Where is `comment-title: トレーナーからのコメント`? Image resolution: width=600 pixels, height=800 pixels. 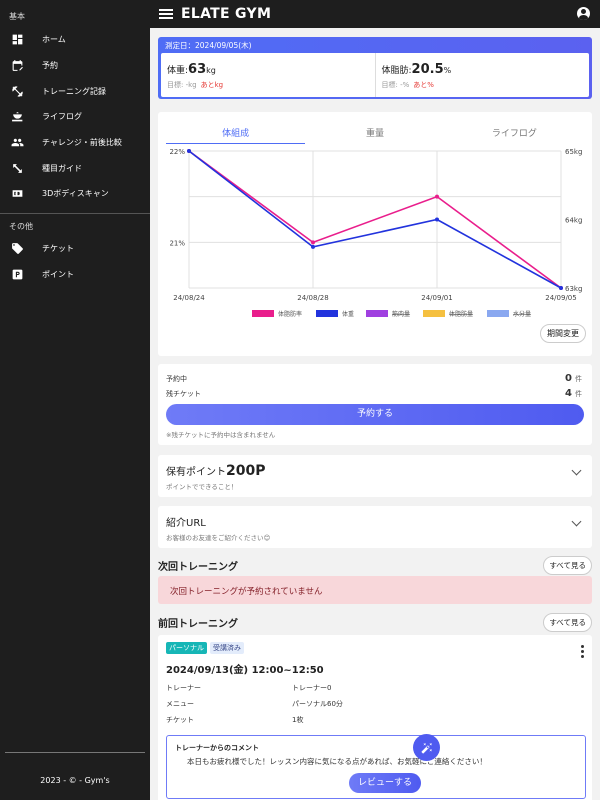 comment-title: トレーナーからのコメント is located at coordinates (217, 748).